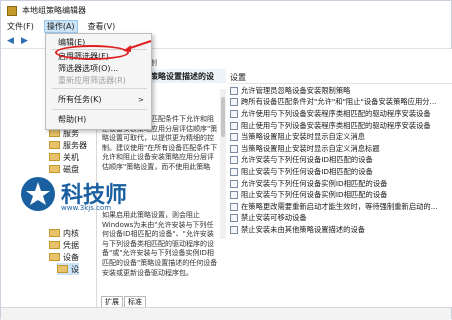 The width and height of the screenshot is (452, 320). Describe the element at coordinates (135, 301) in the screenshot. I see `tab-standard: 标准` at that location.